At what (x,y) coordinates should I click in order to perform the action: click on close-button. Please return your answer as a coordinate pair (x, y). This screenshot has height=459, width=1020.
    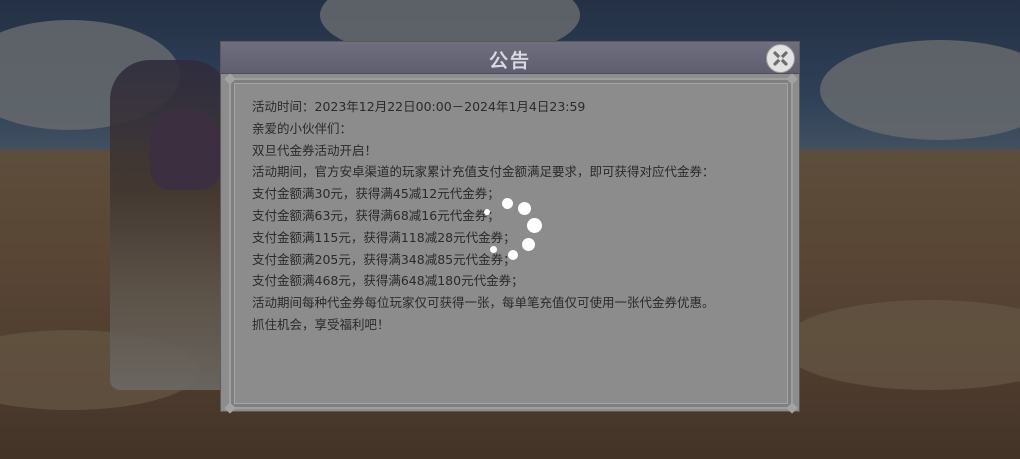
    Looking at the image, I should click on (780, 58).